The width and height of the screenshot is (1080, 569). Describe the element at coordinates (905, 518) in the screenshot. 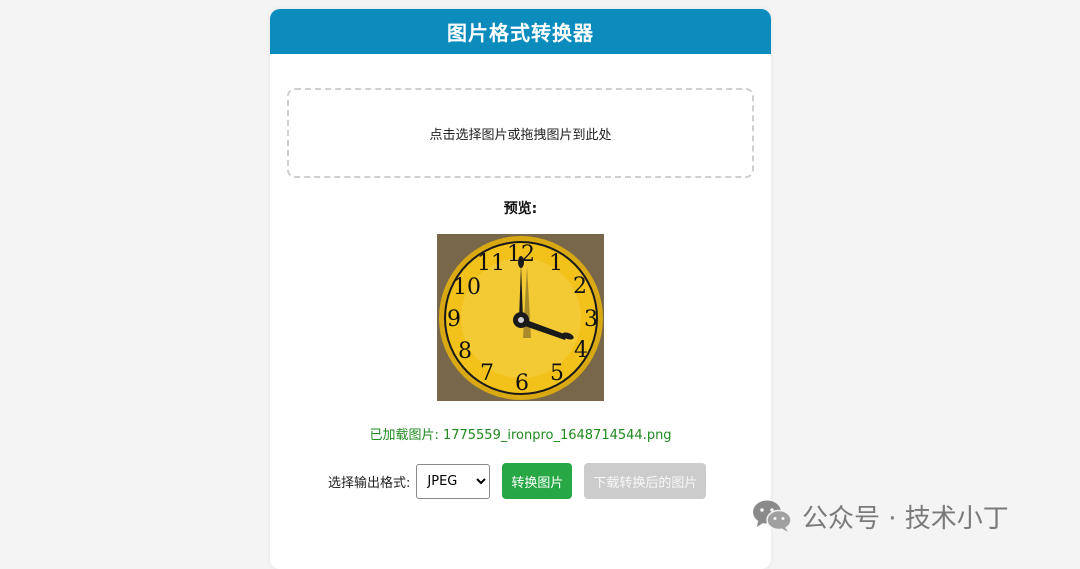

I see `watermark-text: 公众号 · 技术小丁` at that location.